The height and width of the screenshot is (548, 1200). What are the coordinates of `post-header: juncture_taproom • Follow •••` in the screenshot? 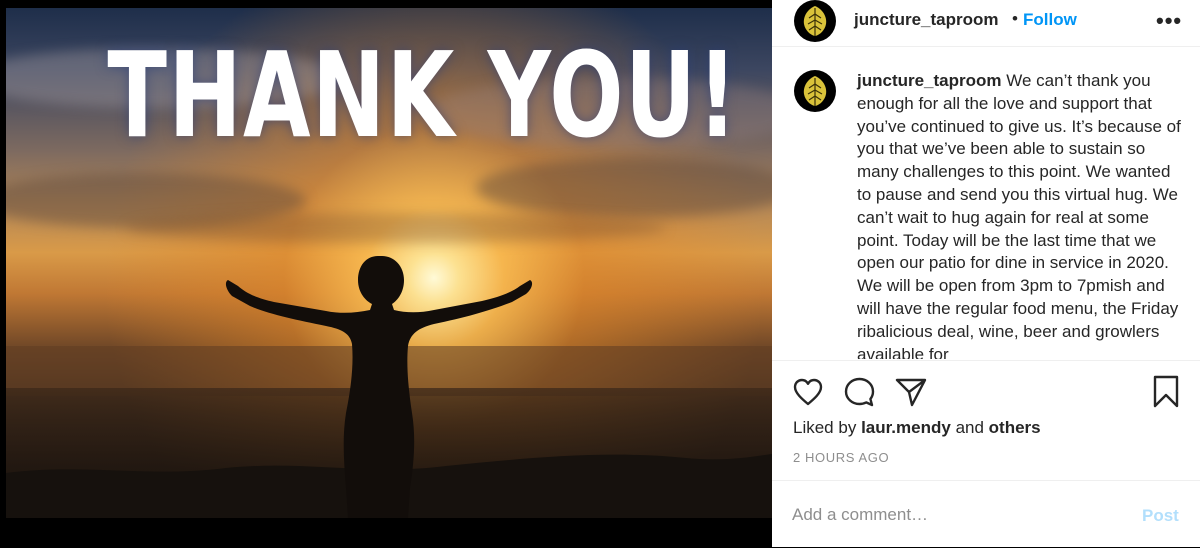 It's located at (986, 23).